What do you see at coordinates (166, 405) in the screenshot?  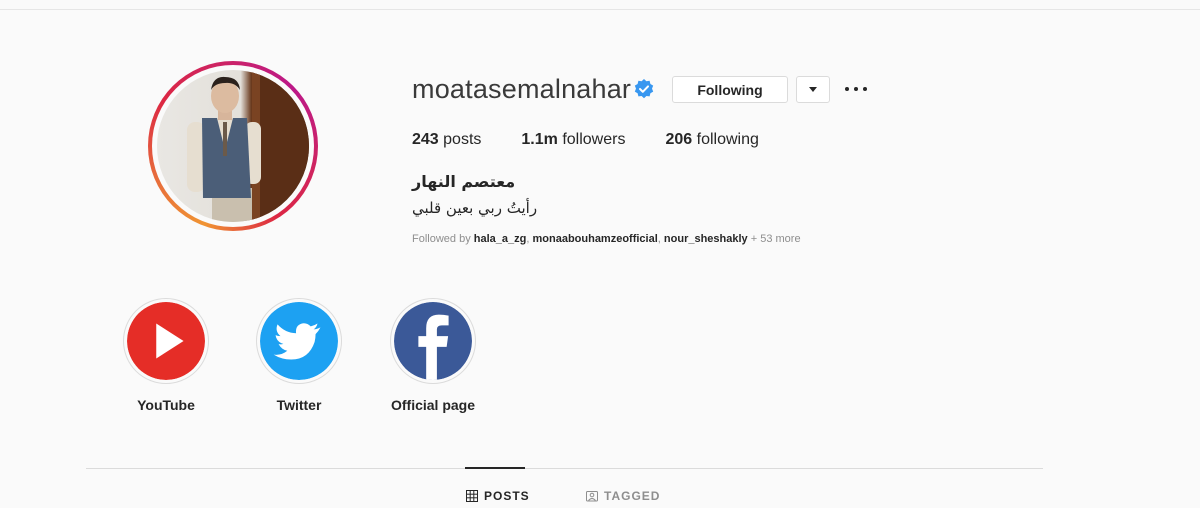 I see `highlight-label: YouTube` at bounding box center [166, 405].